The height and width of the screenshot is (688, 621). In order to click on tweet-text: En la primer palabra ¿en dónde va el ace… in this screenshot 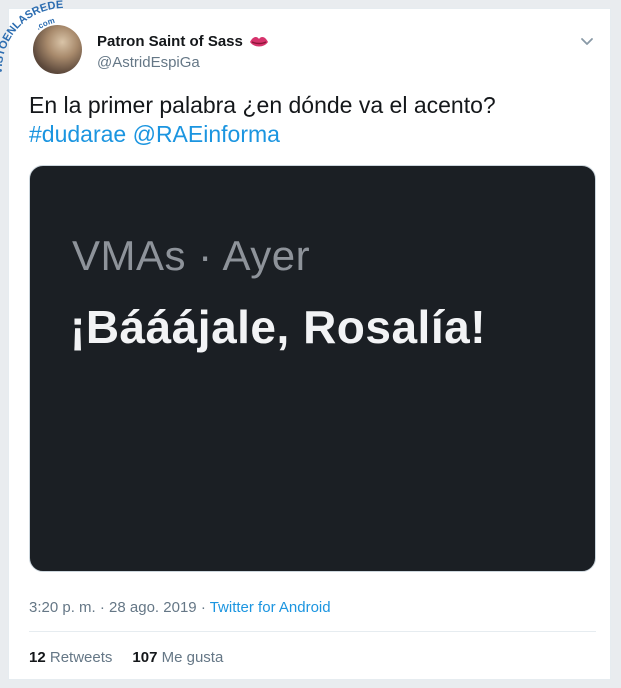, I will do `click(309, 120)`.